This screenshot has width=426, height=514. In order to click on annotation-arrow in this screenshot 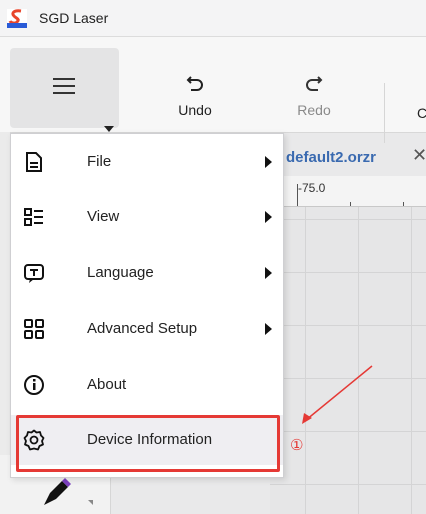, I will do `click(337, 394)`.